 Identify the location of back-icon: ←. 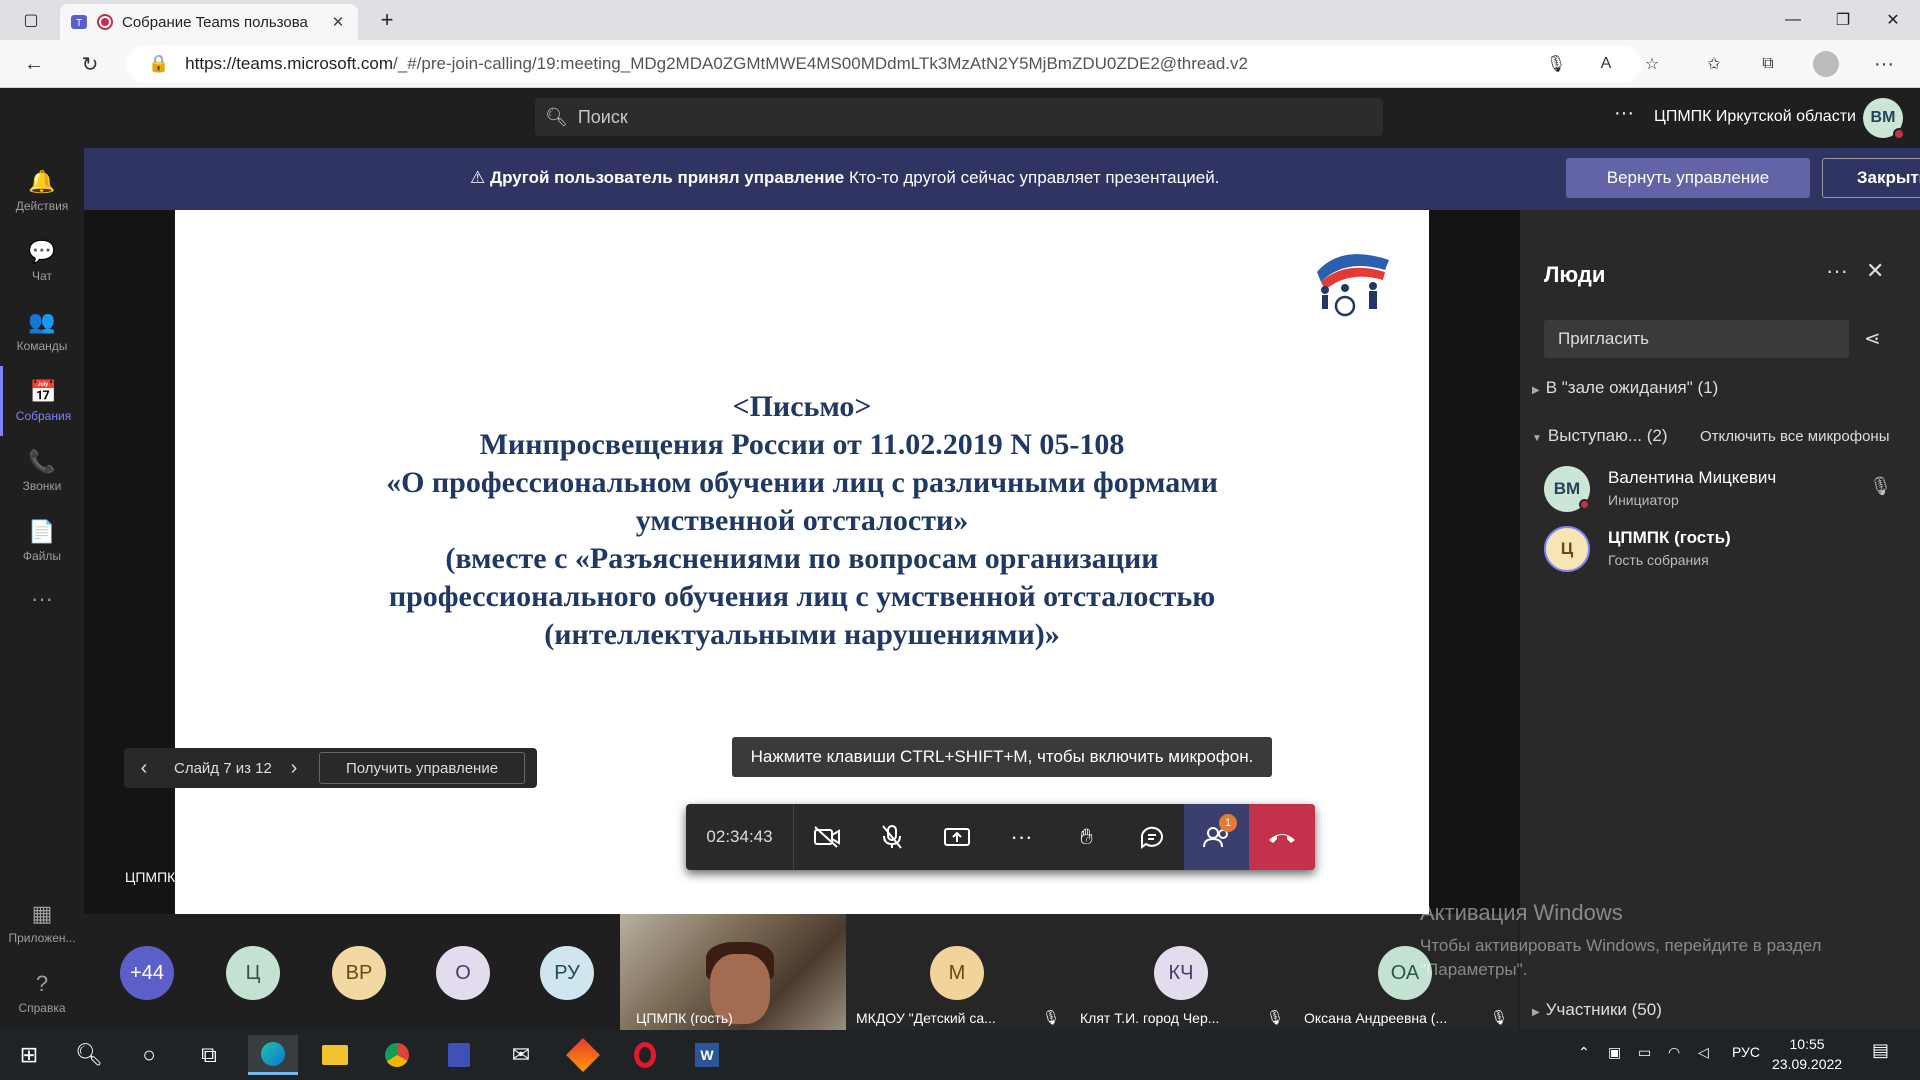
(34, 64).